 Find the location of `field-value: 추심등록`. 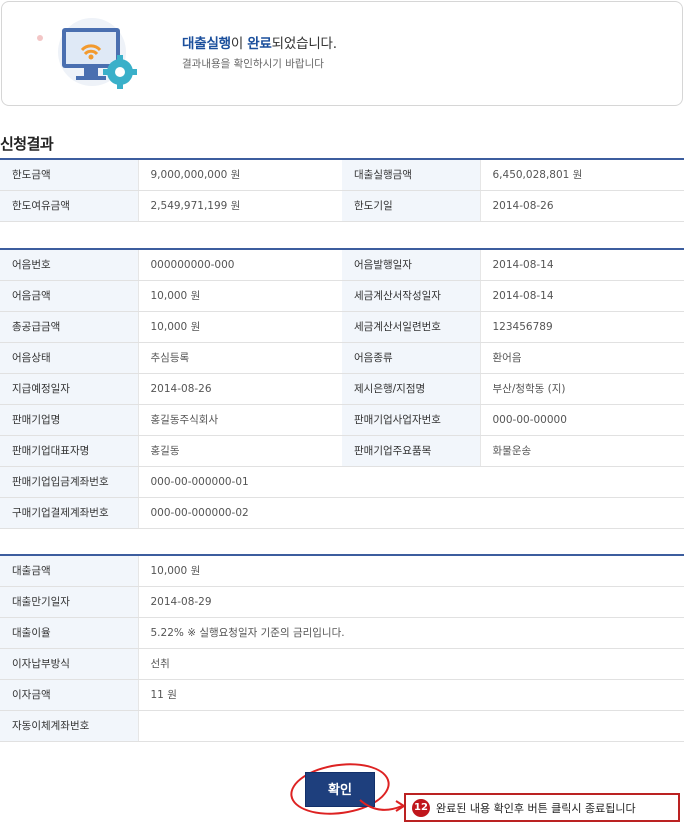

field-value: 추심등록 is located at coordinates (240, 358).